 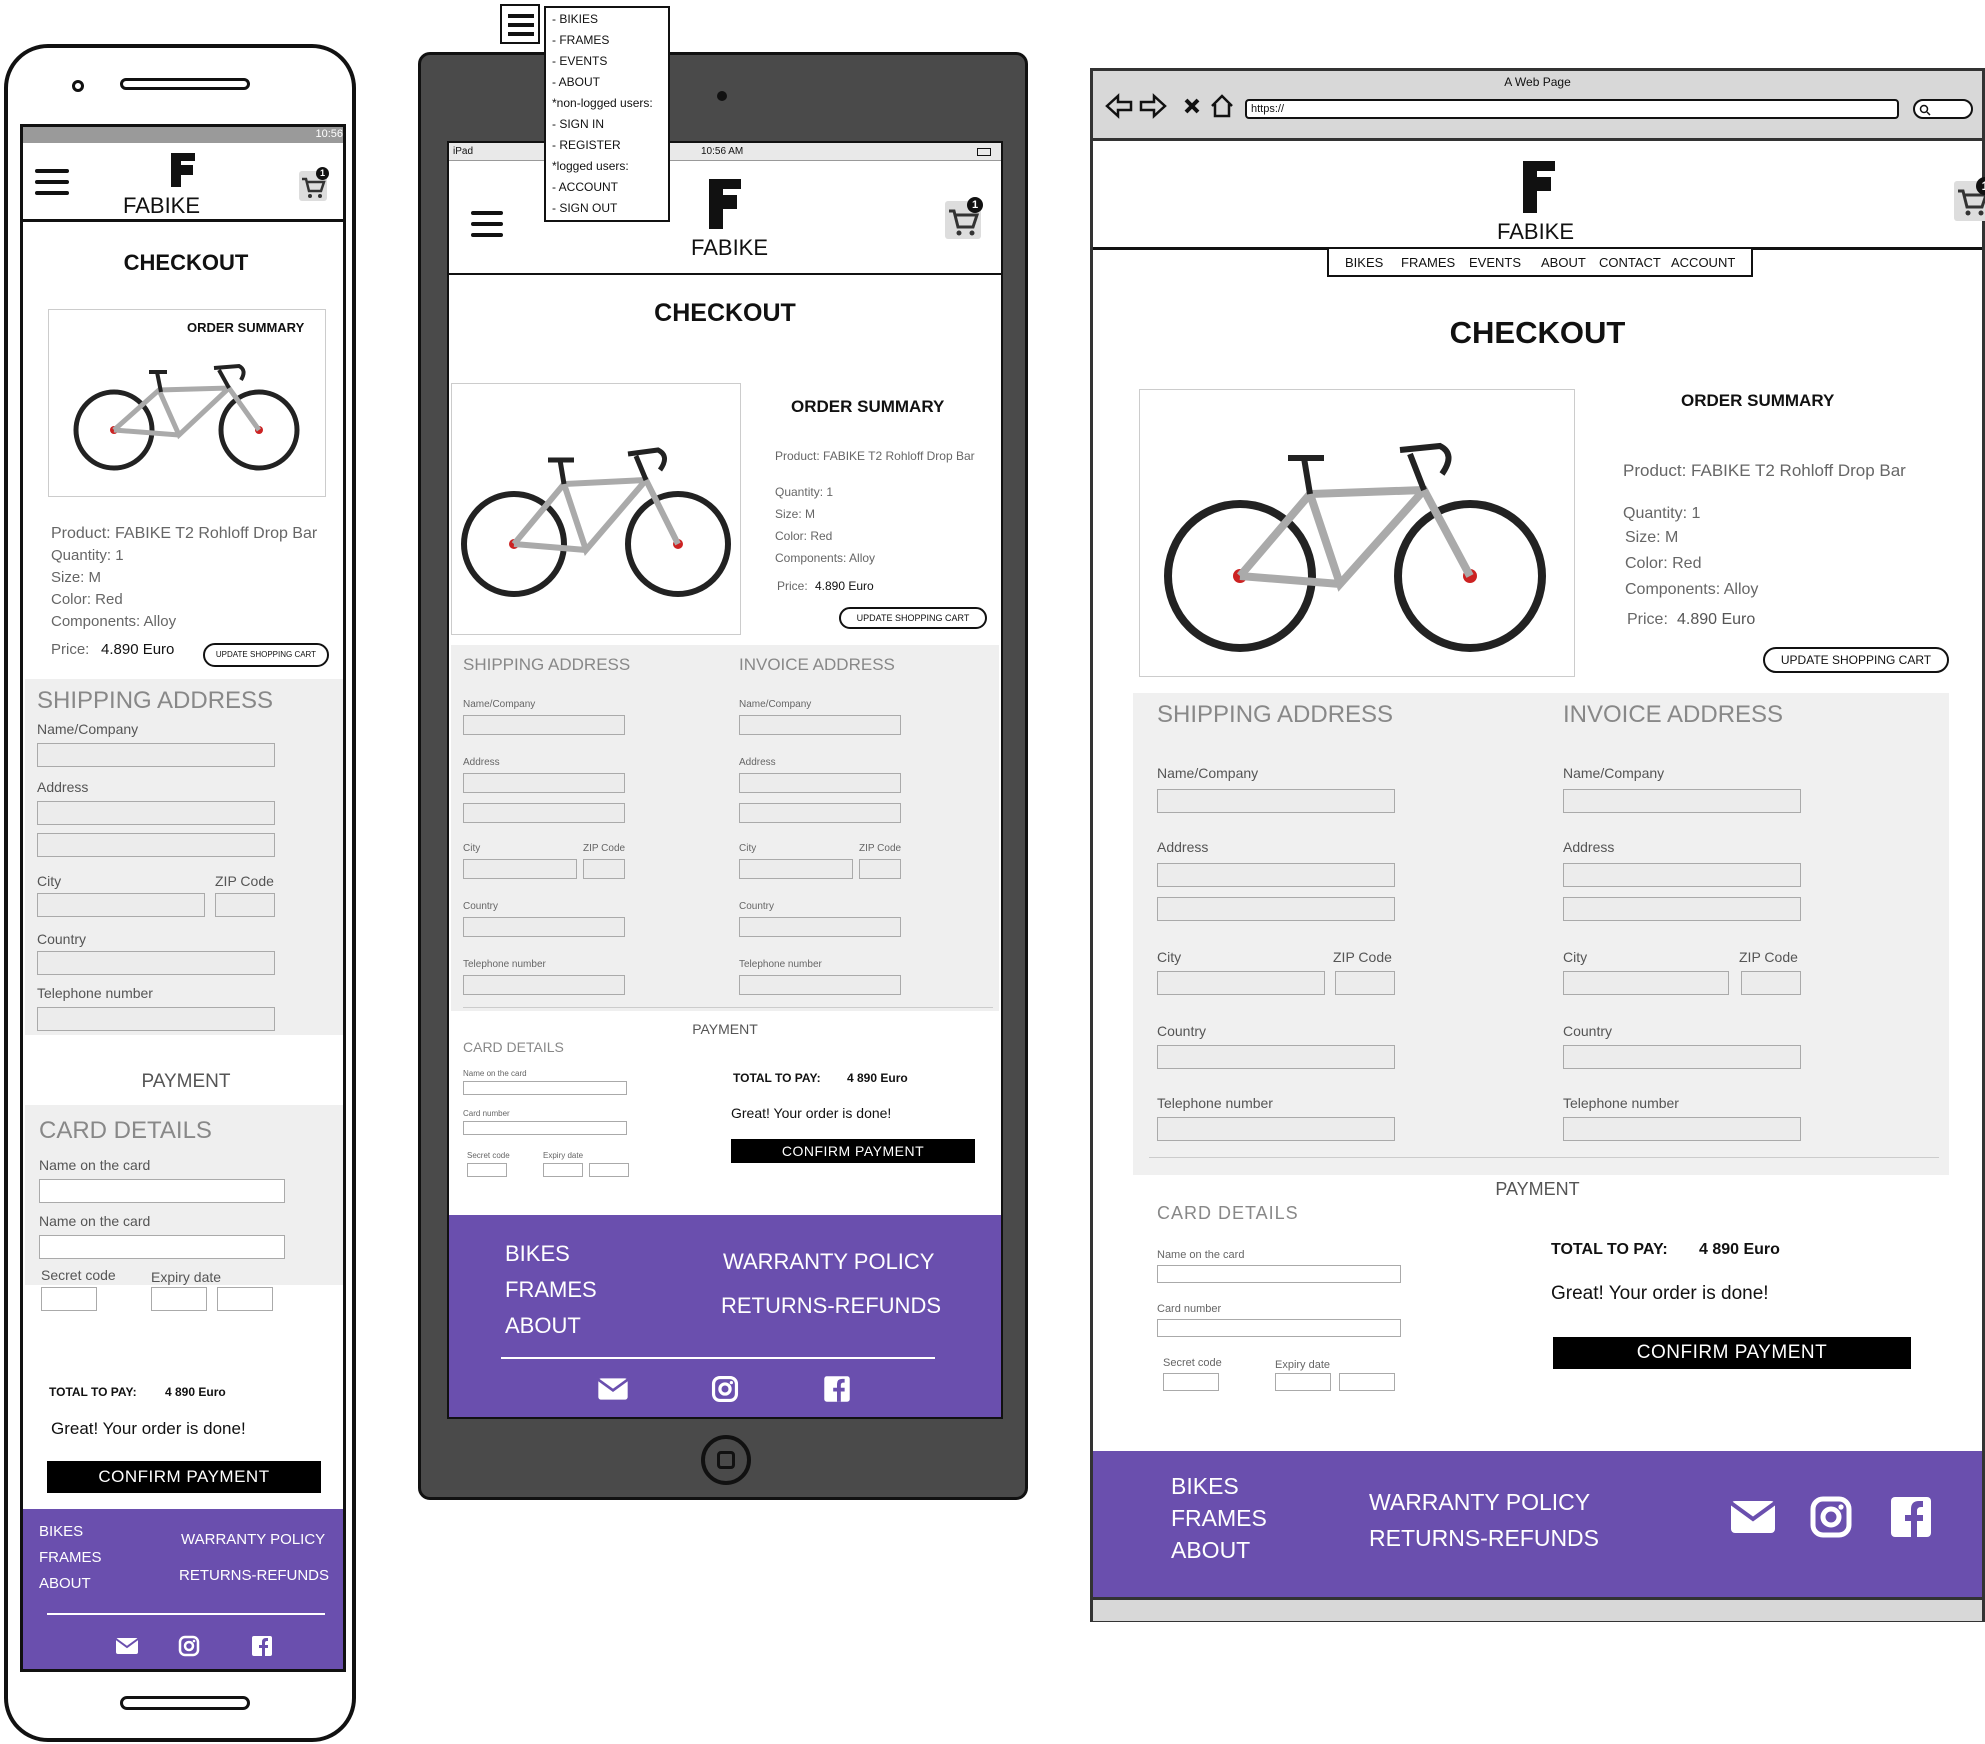 I want to click on menu-item-about: - ABOUT, so click(x=576, y=82).